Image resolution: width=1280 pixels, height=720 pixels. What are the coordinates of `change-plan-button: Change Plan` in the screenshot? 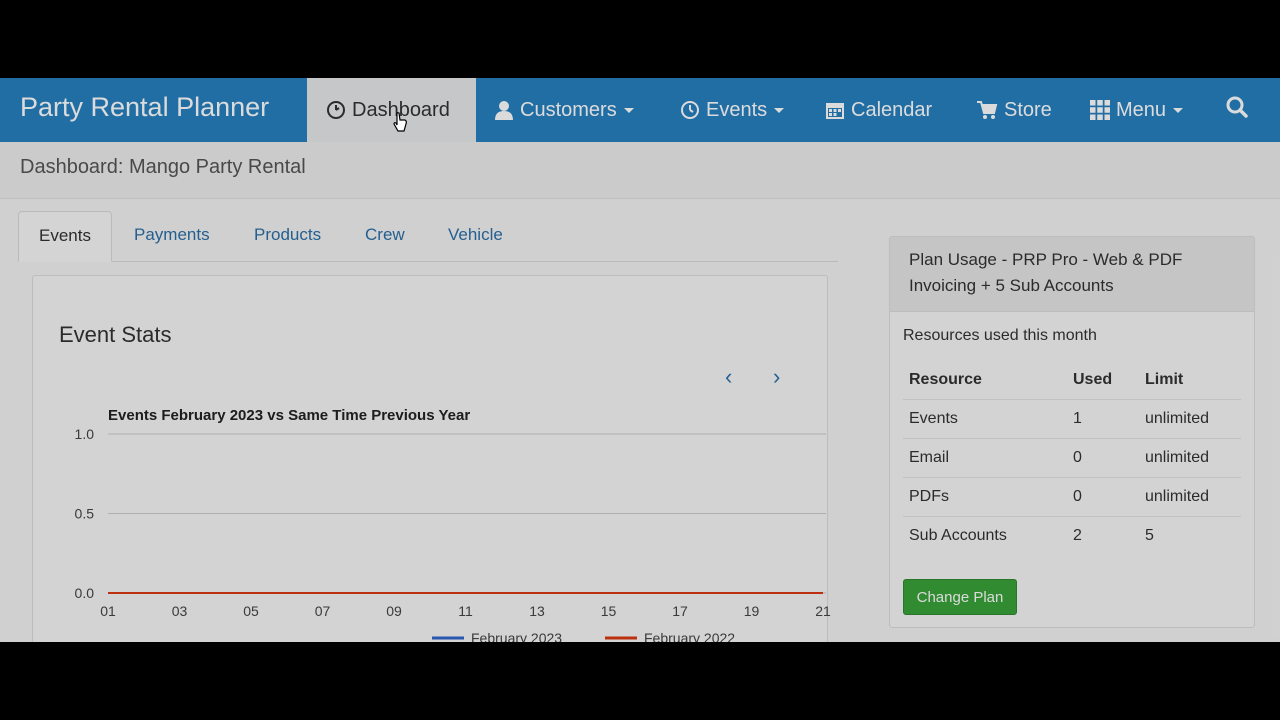 It's located at (960, 597).